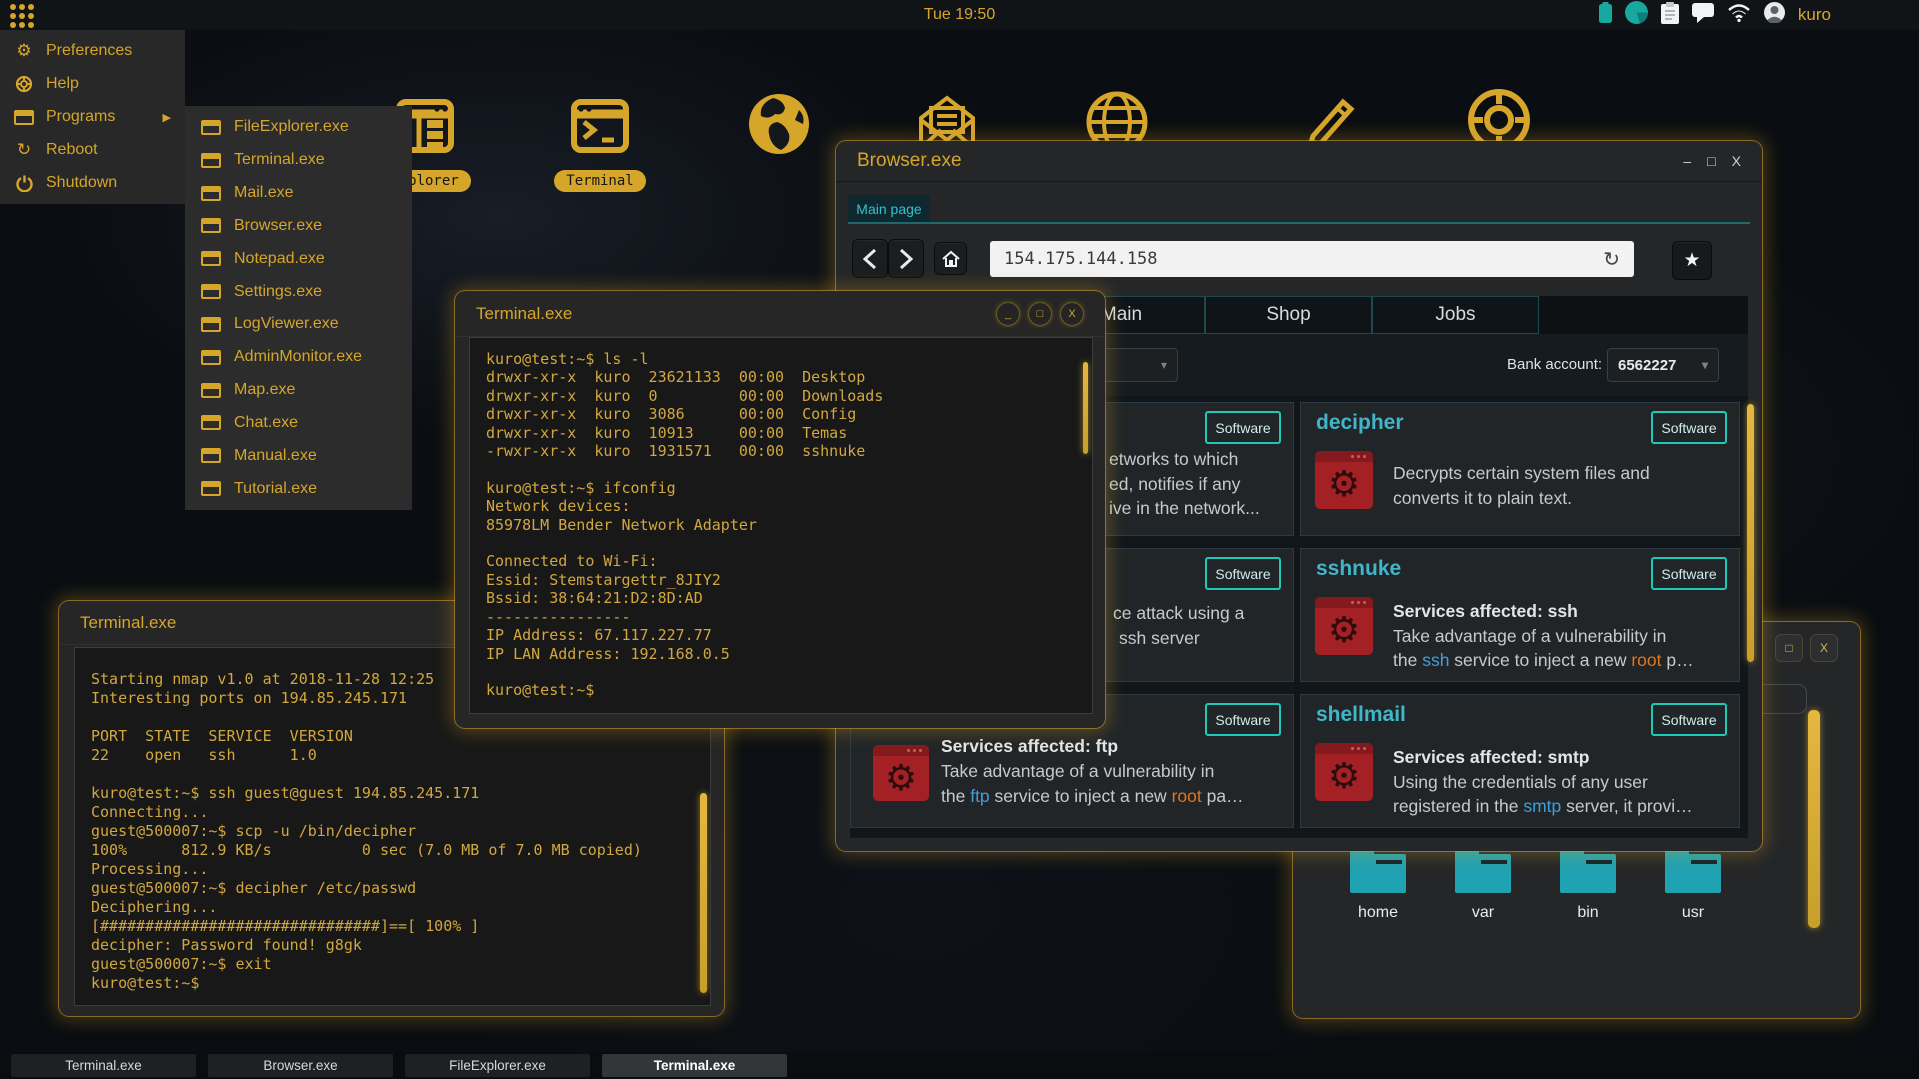  Describe the element at coordinates (1483, 912) in the screenshot. I see `folder-label: var` at that location.